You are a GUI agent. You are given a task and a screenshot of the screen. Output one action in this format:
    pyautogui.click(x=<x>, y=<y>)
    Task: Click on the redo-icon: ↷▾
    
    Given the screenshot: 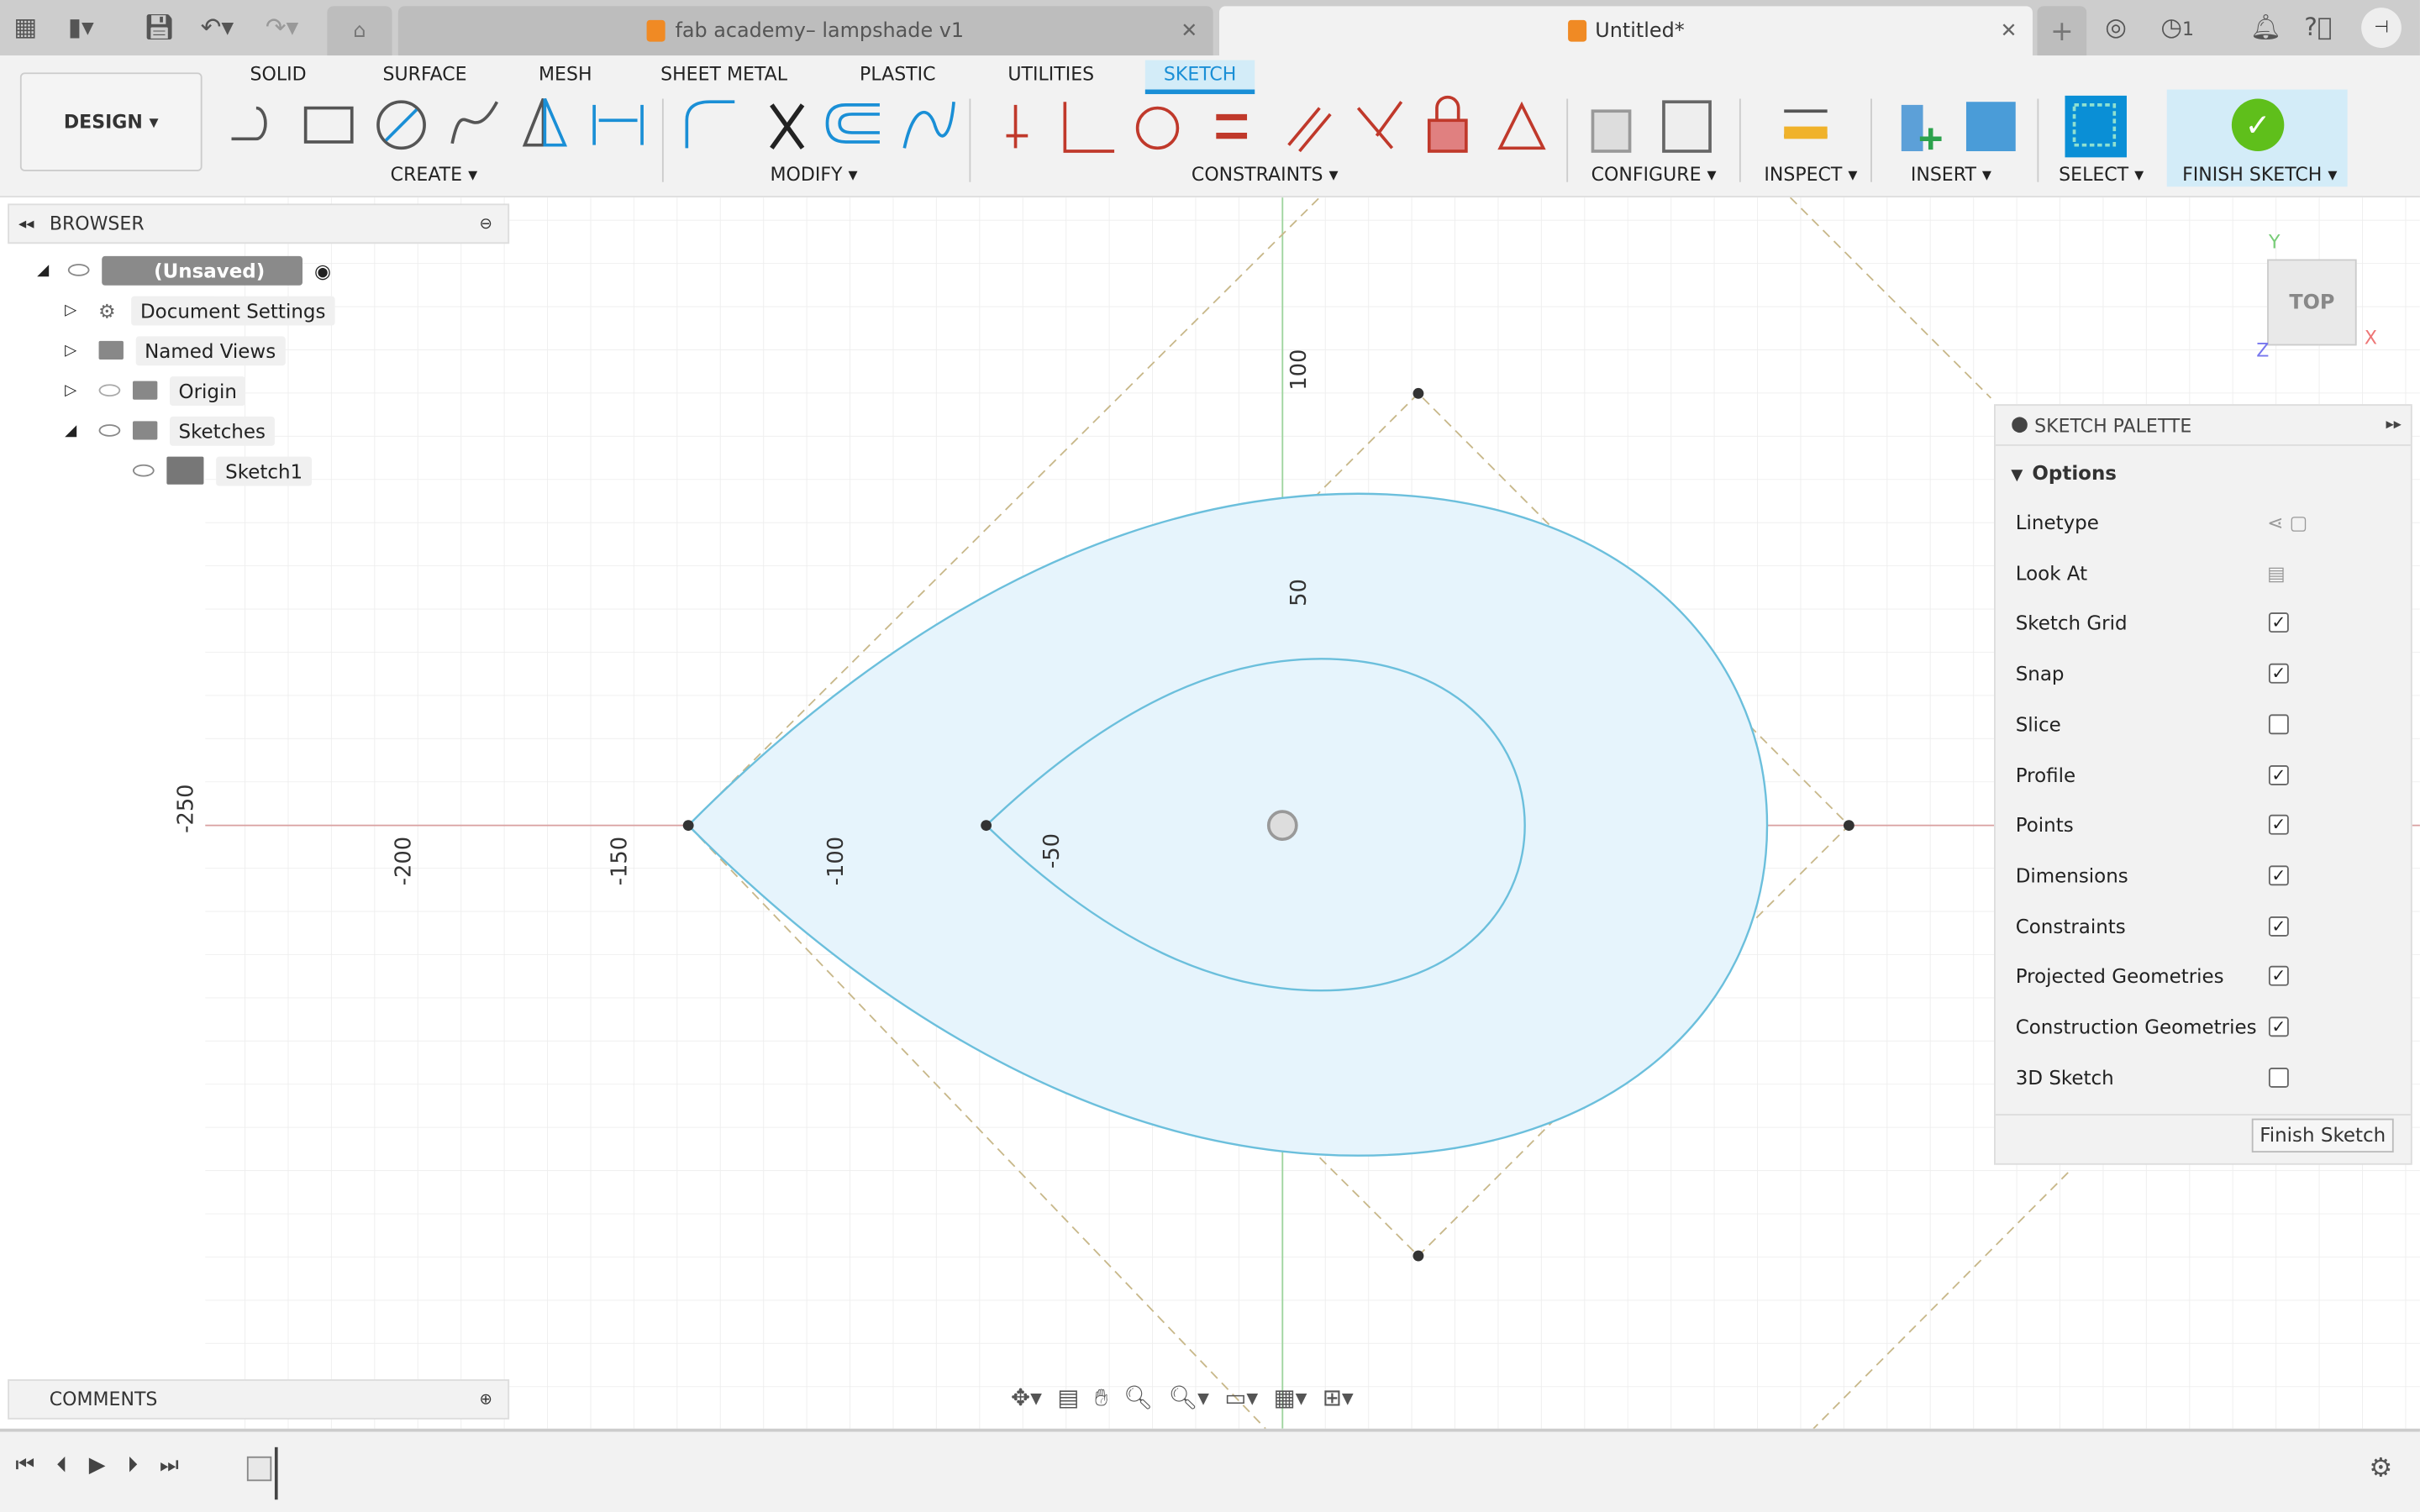 What is the action you would take?
    pyautogui.click(x=282, y=27)
    